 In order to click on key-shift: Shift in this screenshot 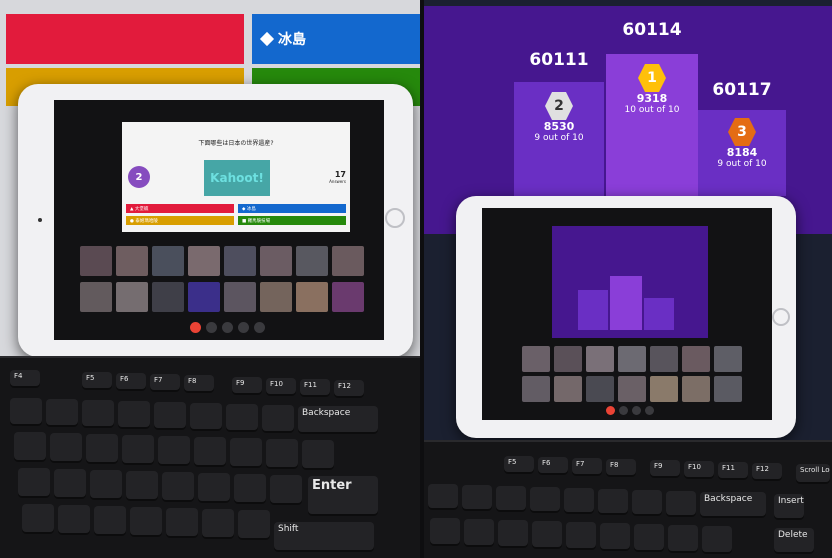, I will do `click(324, 537)`.